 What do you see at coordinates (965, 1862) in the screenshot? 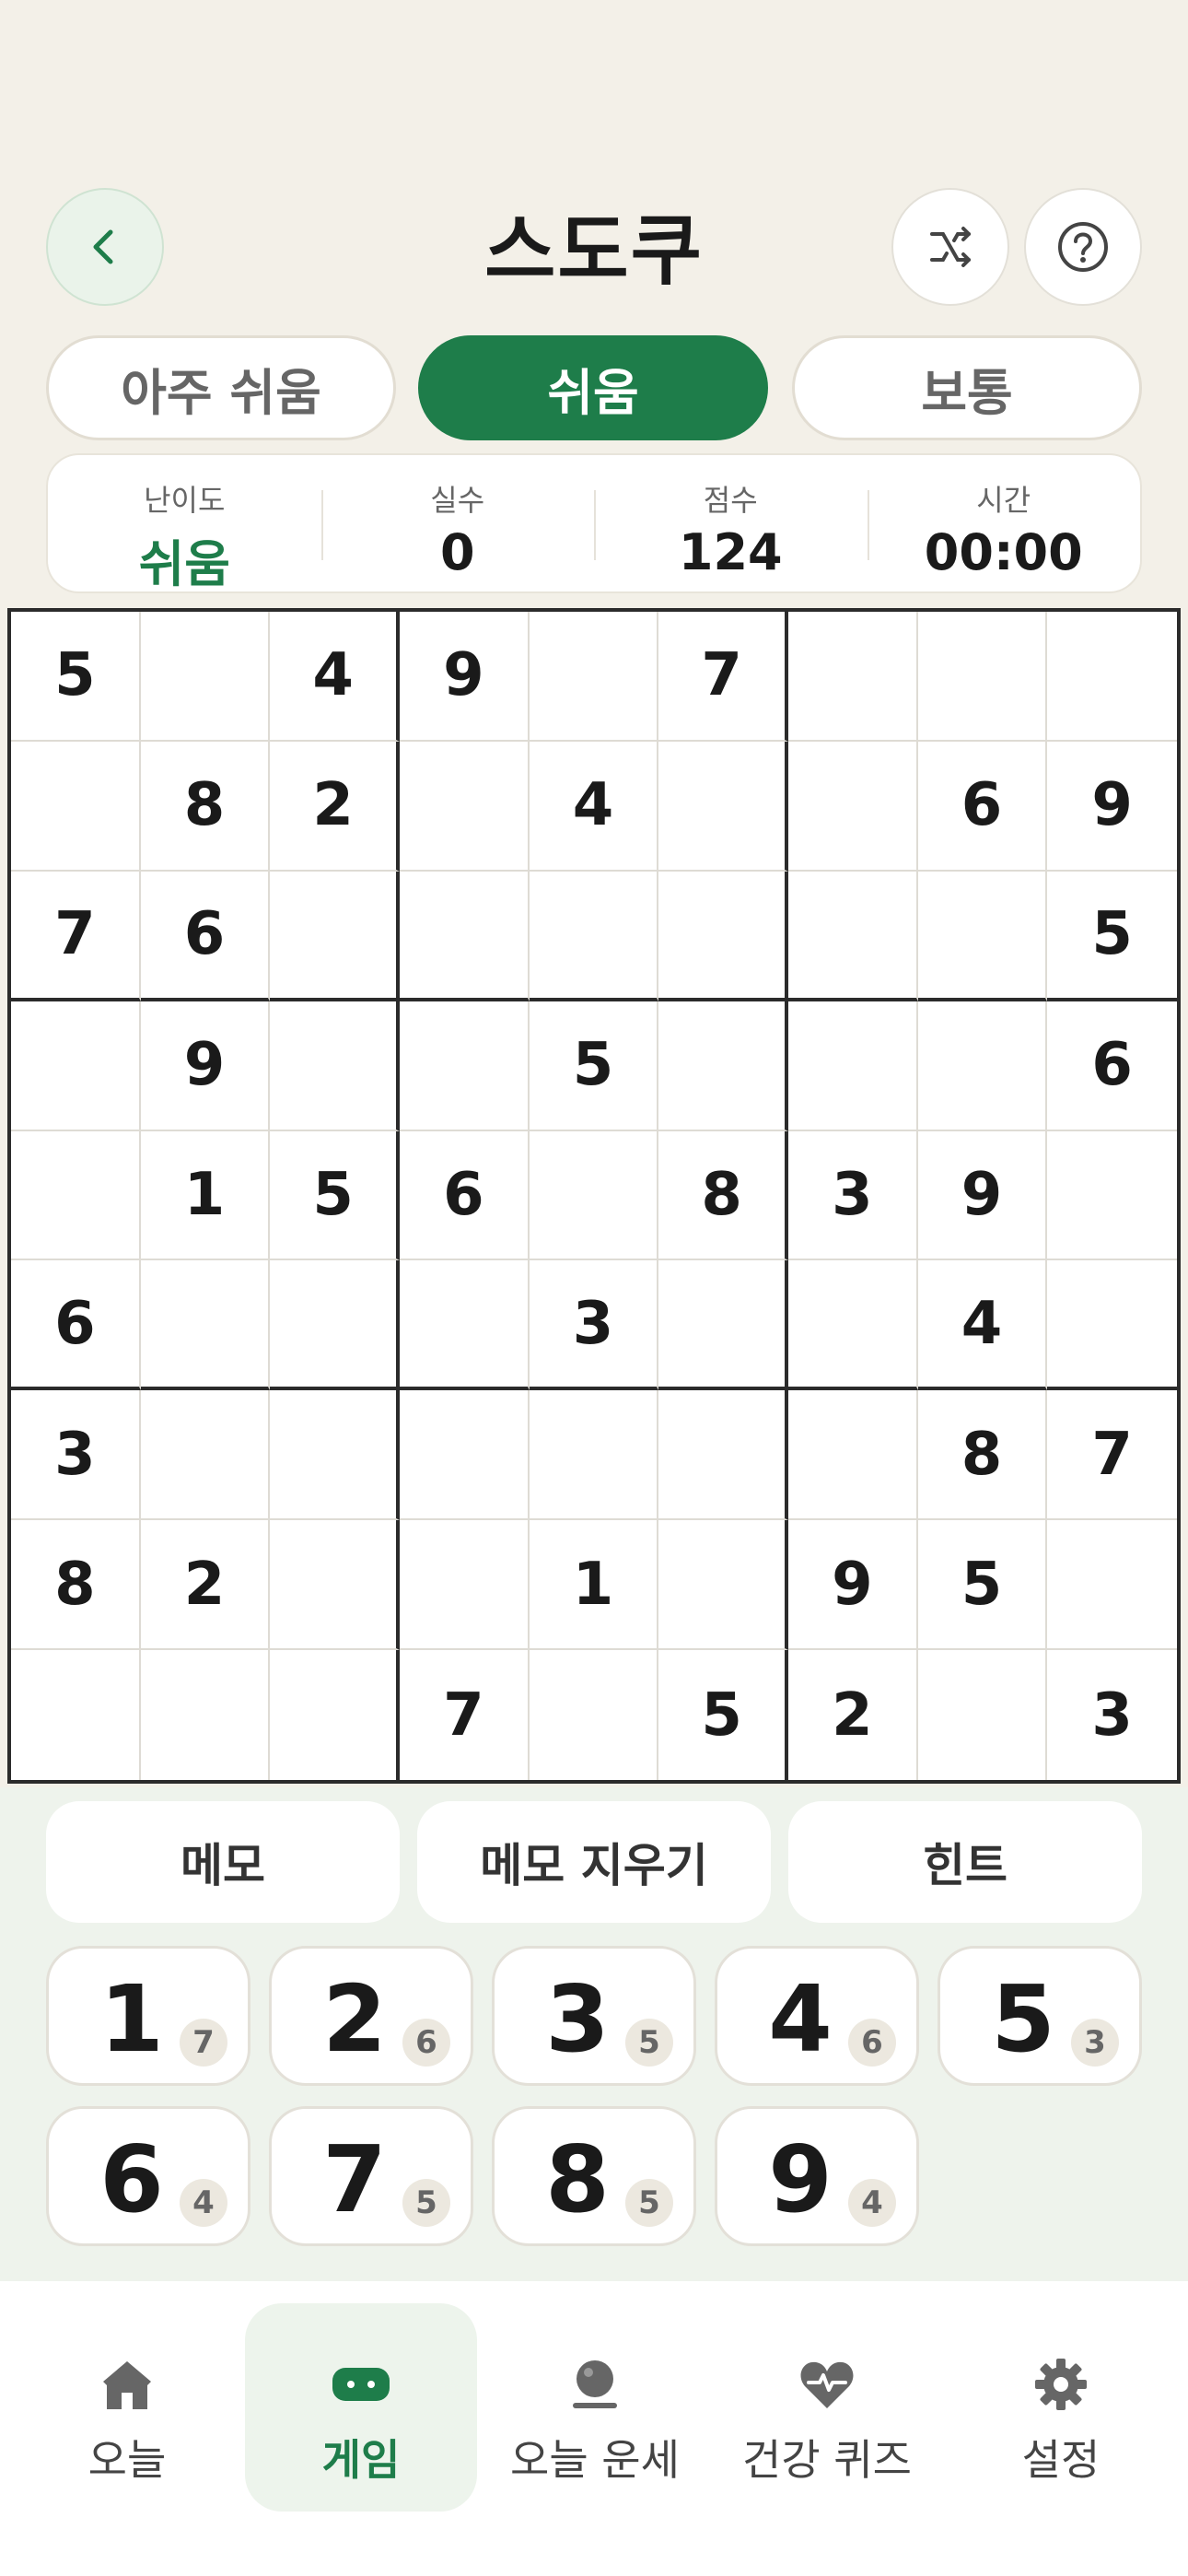
I see `hint-button: 힌트` at bounding box center [965, 1862].